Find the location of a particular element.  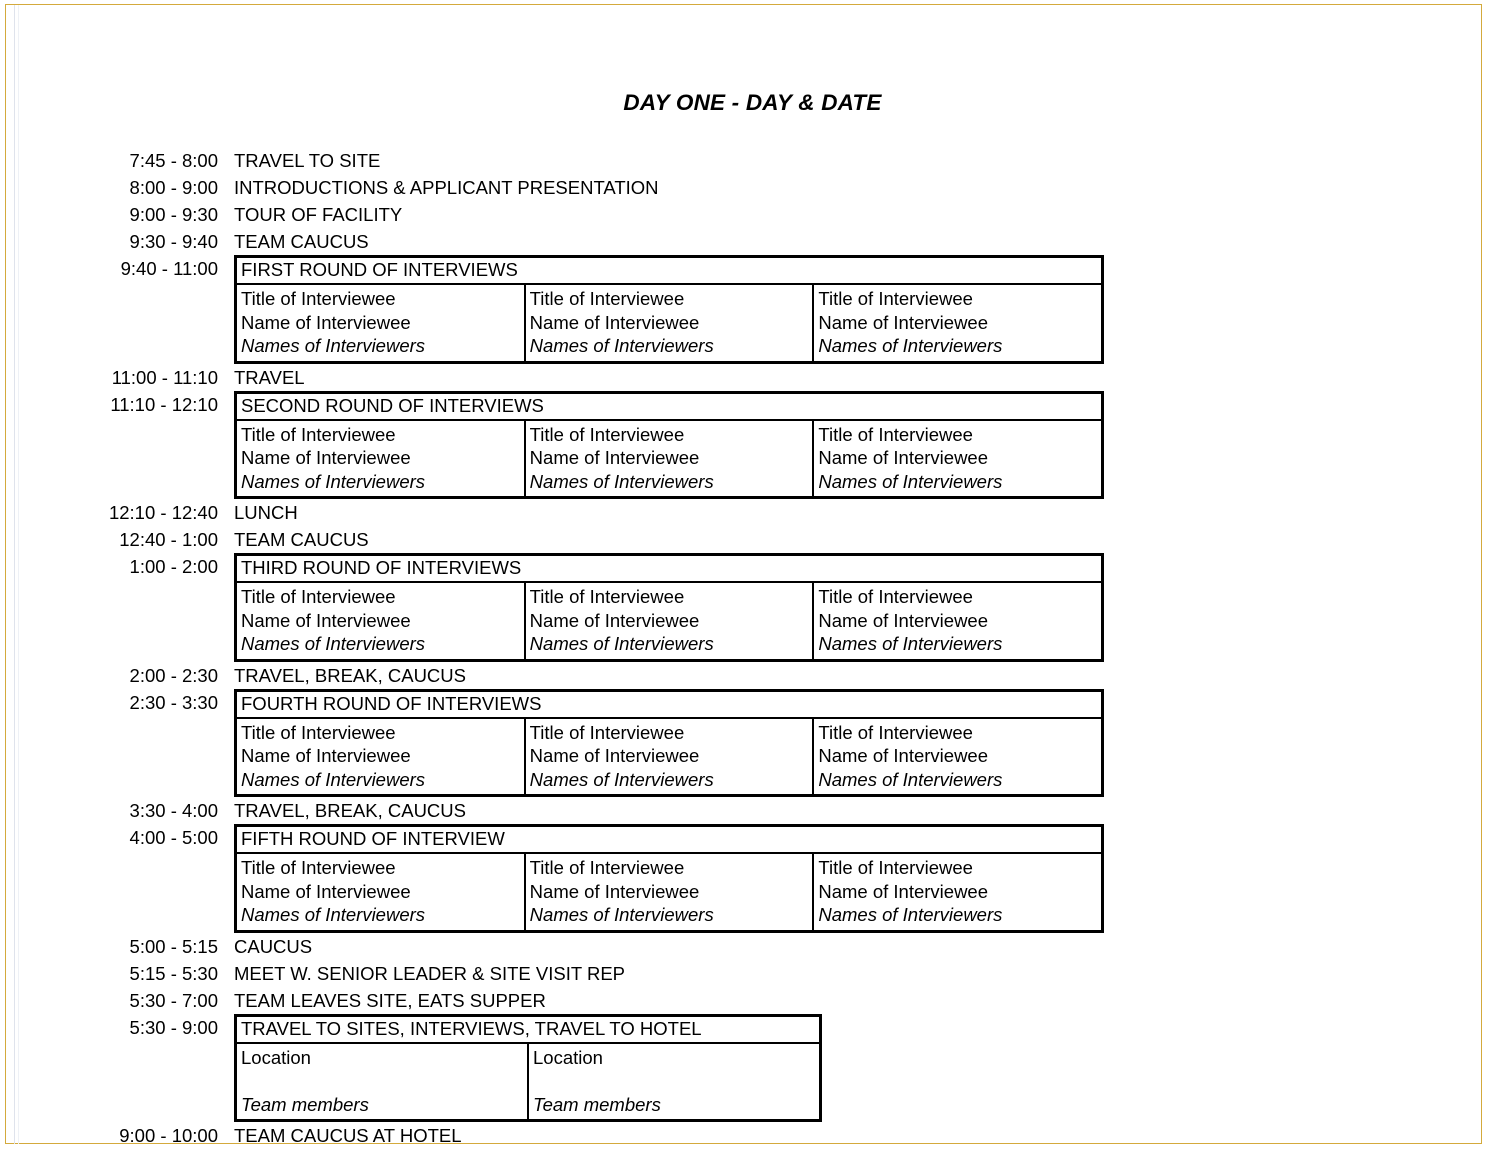

schedule-row-activity: LUNCH is located at coordinates (266, 512).